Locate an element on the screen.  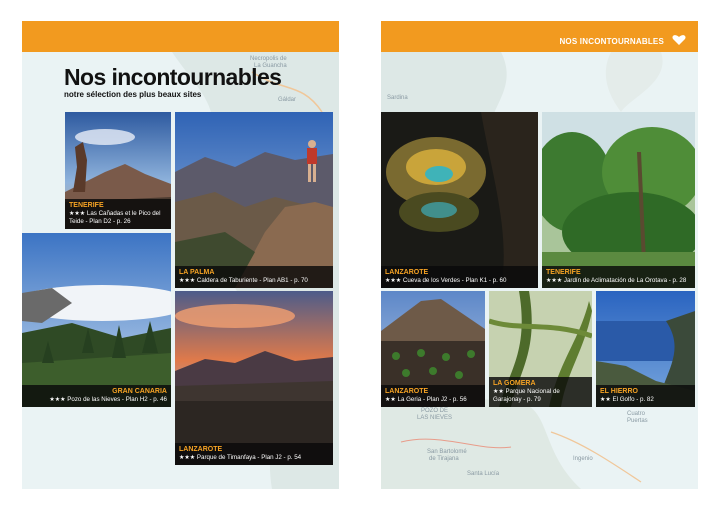
cueva-photo is located at coordinates (459, 200).